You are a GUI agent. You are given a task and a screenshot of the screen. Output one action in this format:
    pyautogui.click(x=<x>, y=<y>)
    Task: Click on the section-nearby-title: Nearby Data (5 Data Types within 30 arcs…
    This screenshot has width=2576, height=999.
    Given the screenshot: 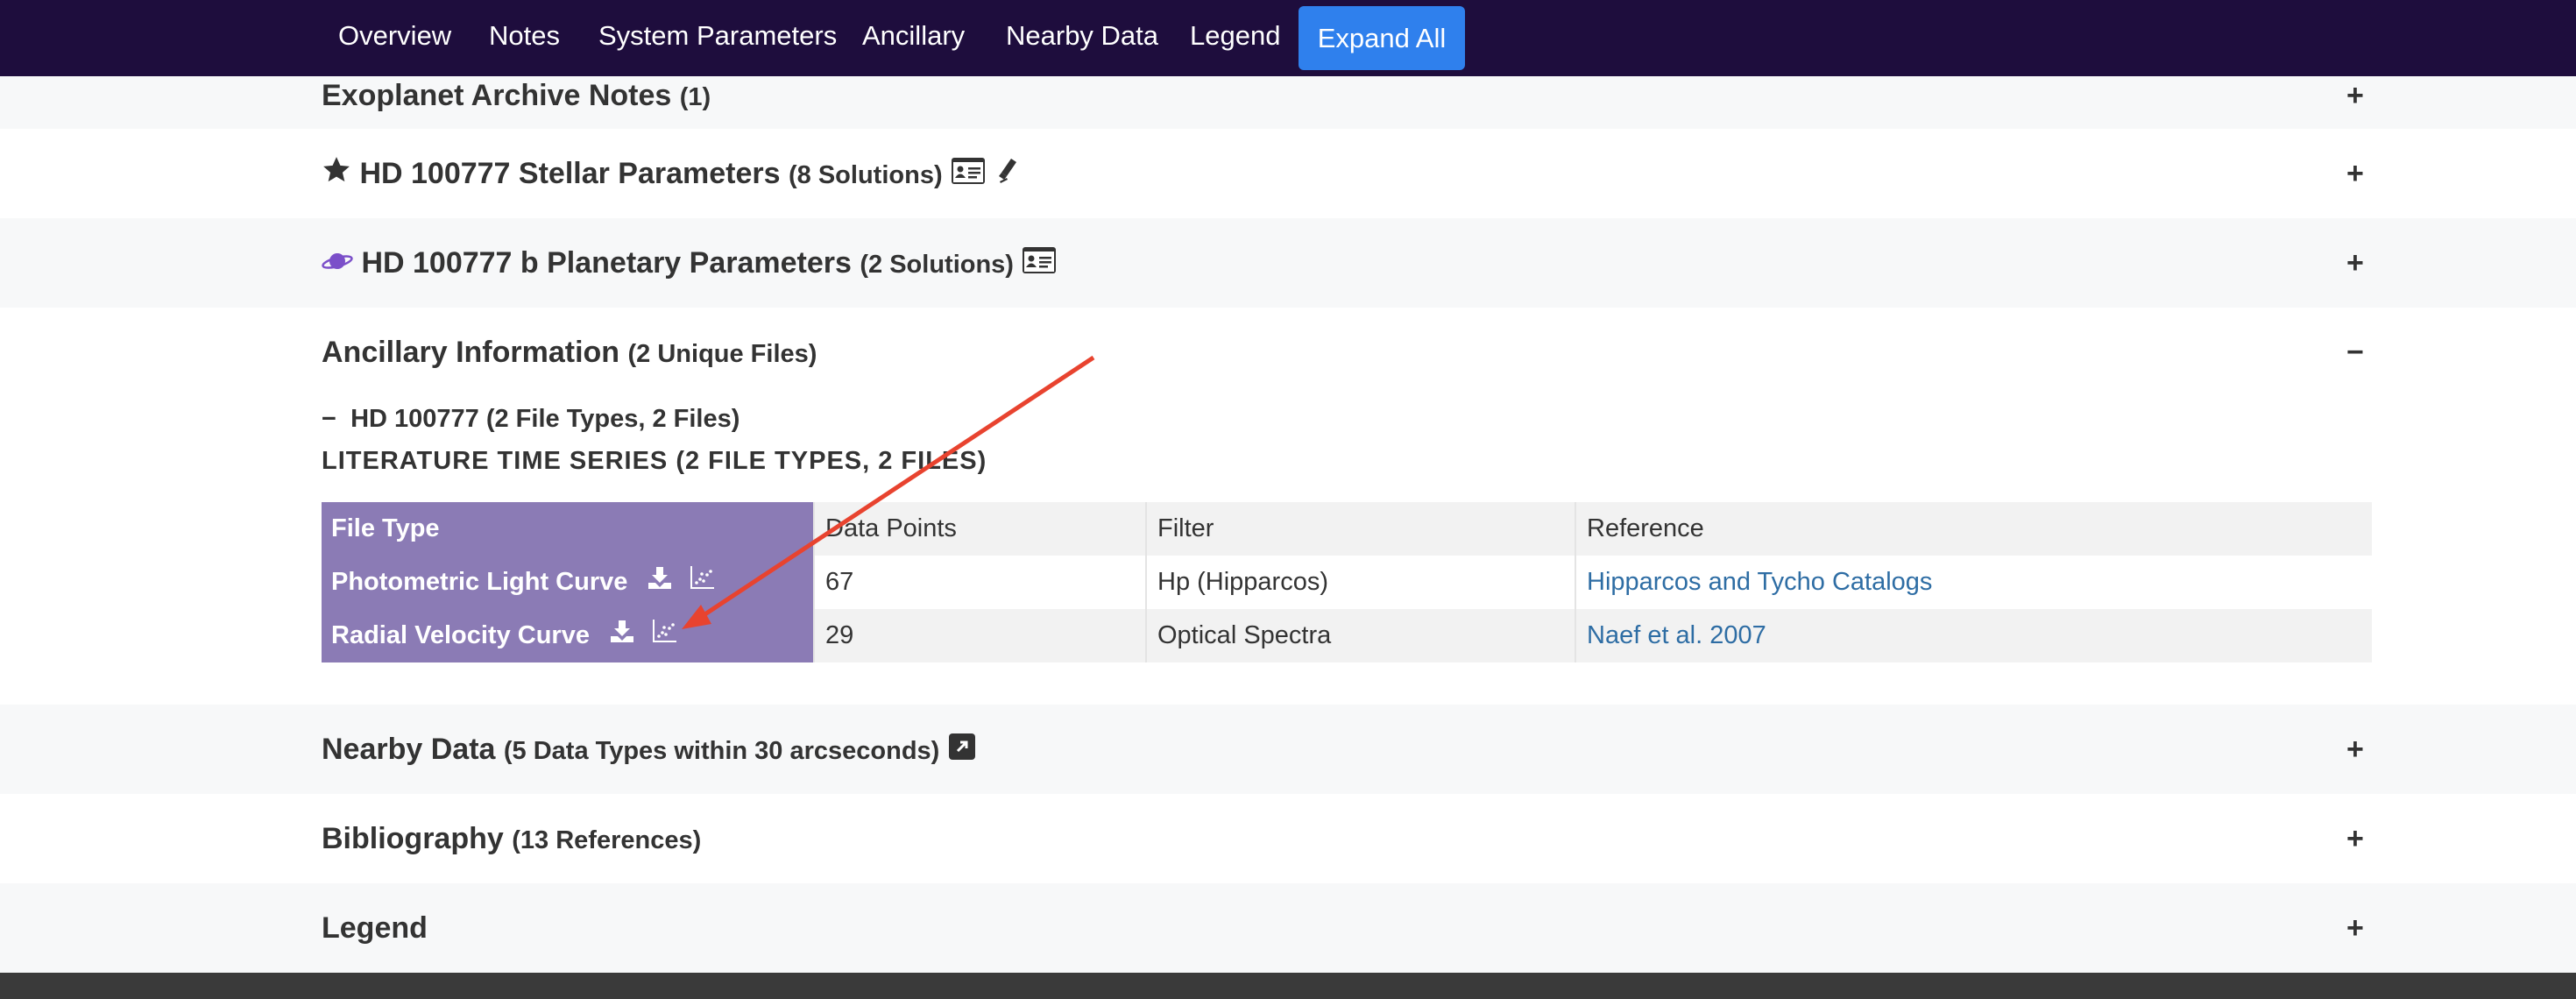 What is the action you would take?
    pyautogui.click(x=649, y=750)
    